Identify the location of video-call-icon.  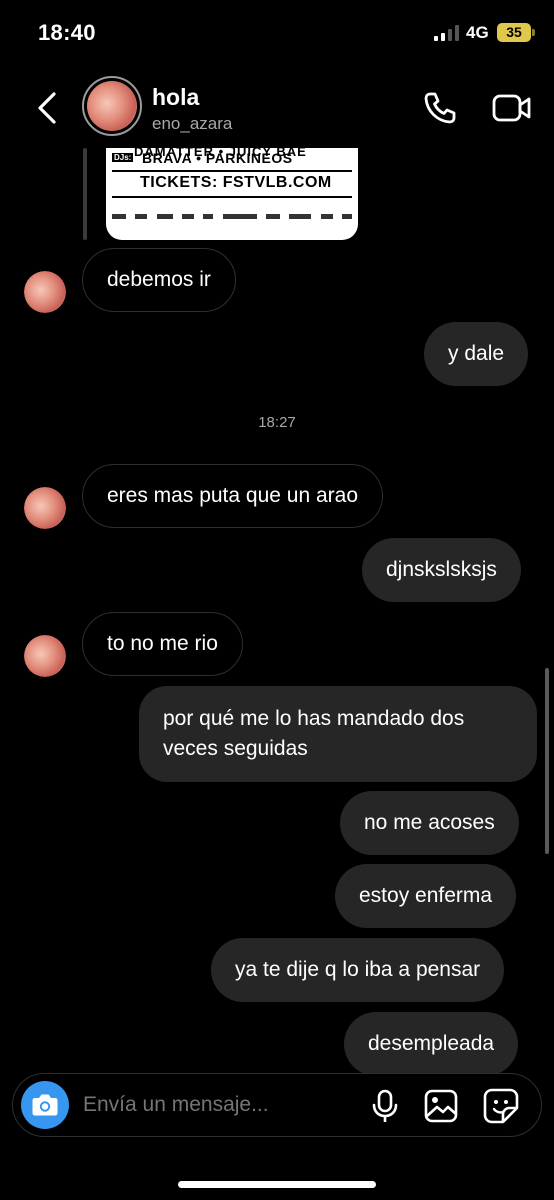
(512, 108).